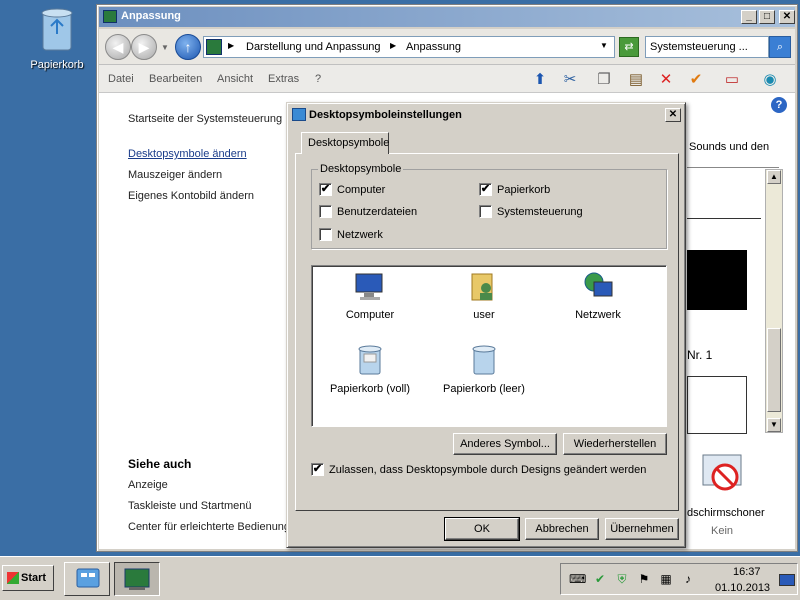 The image size is (800, 600). Describe the element at coordinates (485, 189) in the screenshot. I see `checkbox-recycle-bin-box: ✔` at that location.